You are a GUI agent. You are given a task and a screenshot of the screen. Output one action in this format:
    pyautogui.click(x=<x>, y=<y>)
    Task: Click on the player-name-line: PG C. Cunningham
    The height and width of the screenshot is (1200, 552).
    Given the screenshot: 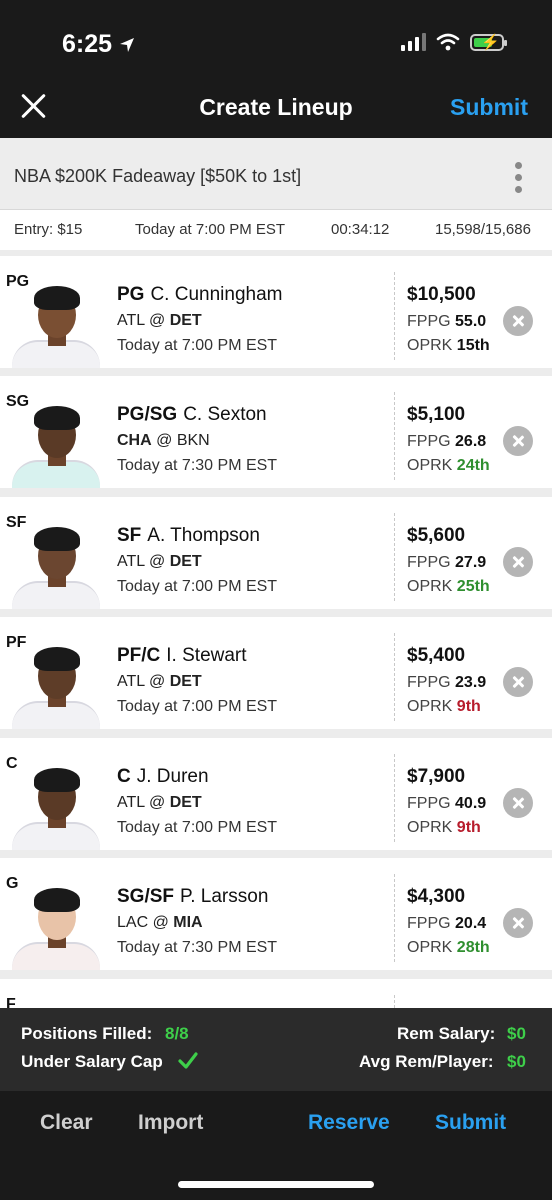 What is the action you would take?
    pyautogui.click(x=199, y=295)
    